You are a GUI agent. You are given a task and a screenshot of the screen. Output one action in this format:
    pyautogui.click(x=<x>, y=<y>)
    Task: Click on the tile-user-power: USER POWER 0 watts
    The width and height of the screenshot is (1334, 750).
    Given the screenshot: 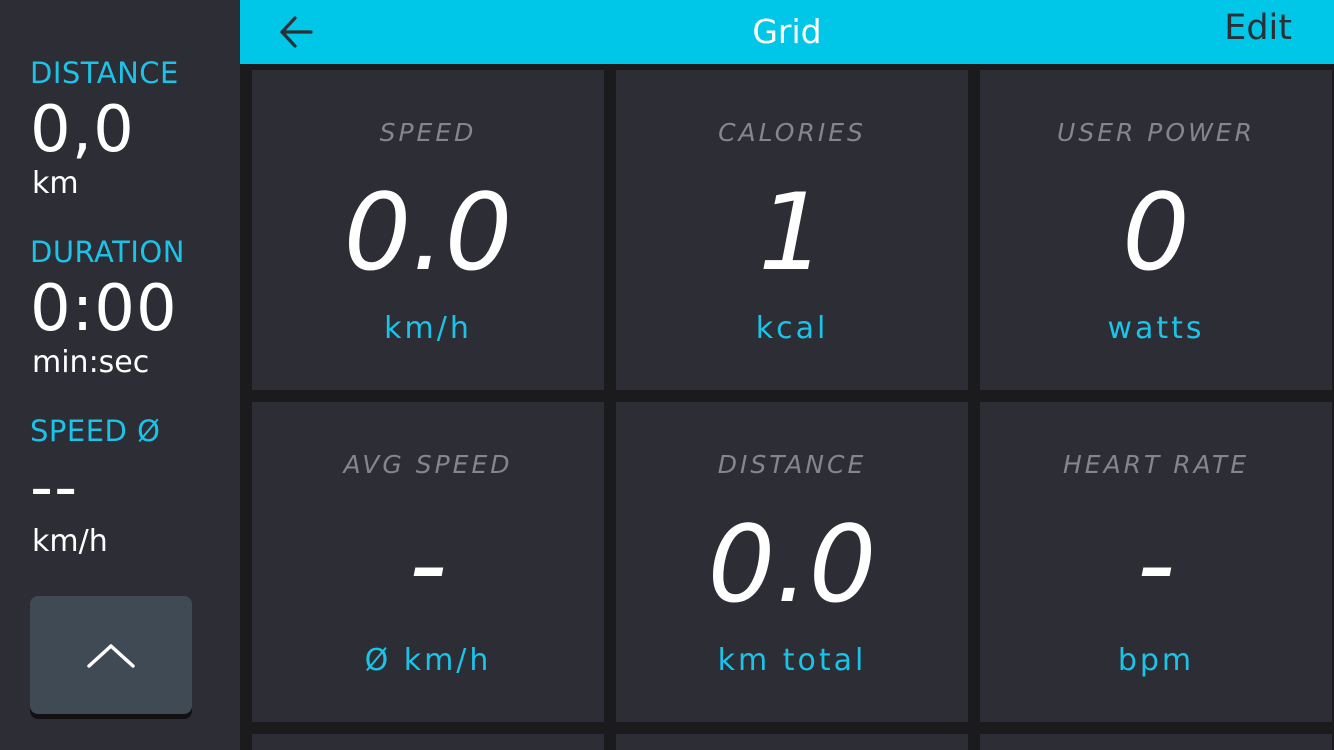 What is the action you would take?
    pyautogui.click(x=1156, y=230)
    